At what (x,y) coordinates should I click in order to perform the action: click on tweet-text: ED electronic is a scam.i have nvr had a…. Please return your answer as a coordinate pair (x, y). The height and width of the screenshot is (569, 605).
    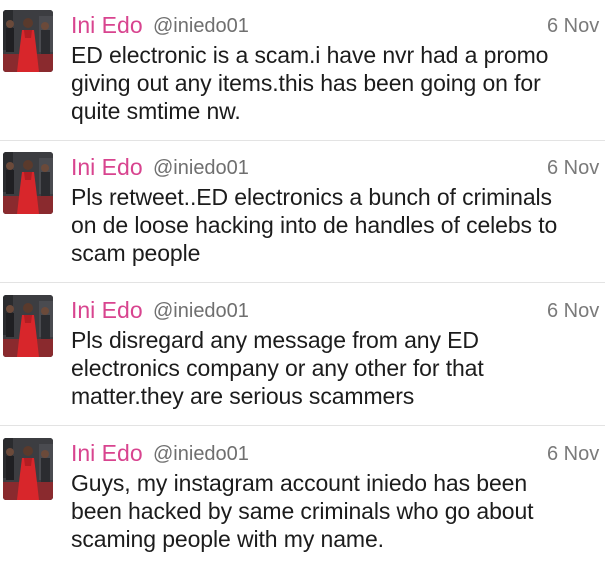
    Looking at the image, I should click on (336, 83).